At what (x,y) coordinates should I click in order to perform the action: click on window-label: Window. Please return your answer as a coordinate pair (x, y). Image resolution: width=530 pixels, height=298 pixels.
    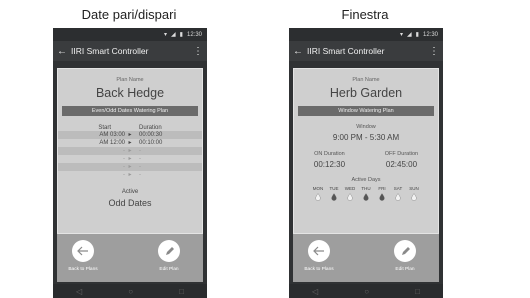
    Looking at the image, I should click on (366, 127).